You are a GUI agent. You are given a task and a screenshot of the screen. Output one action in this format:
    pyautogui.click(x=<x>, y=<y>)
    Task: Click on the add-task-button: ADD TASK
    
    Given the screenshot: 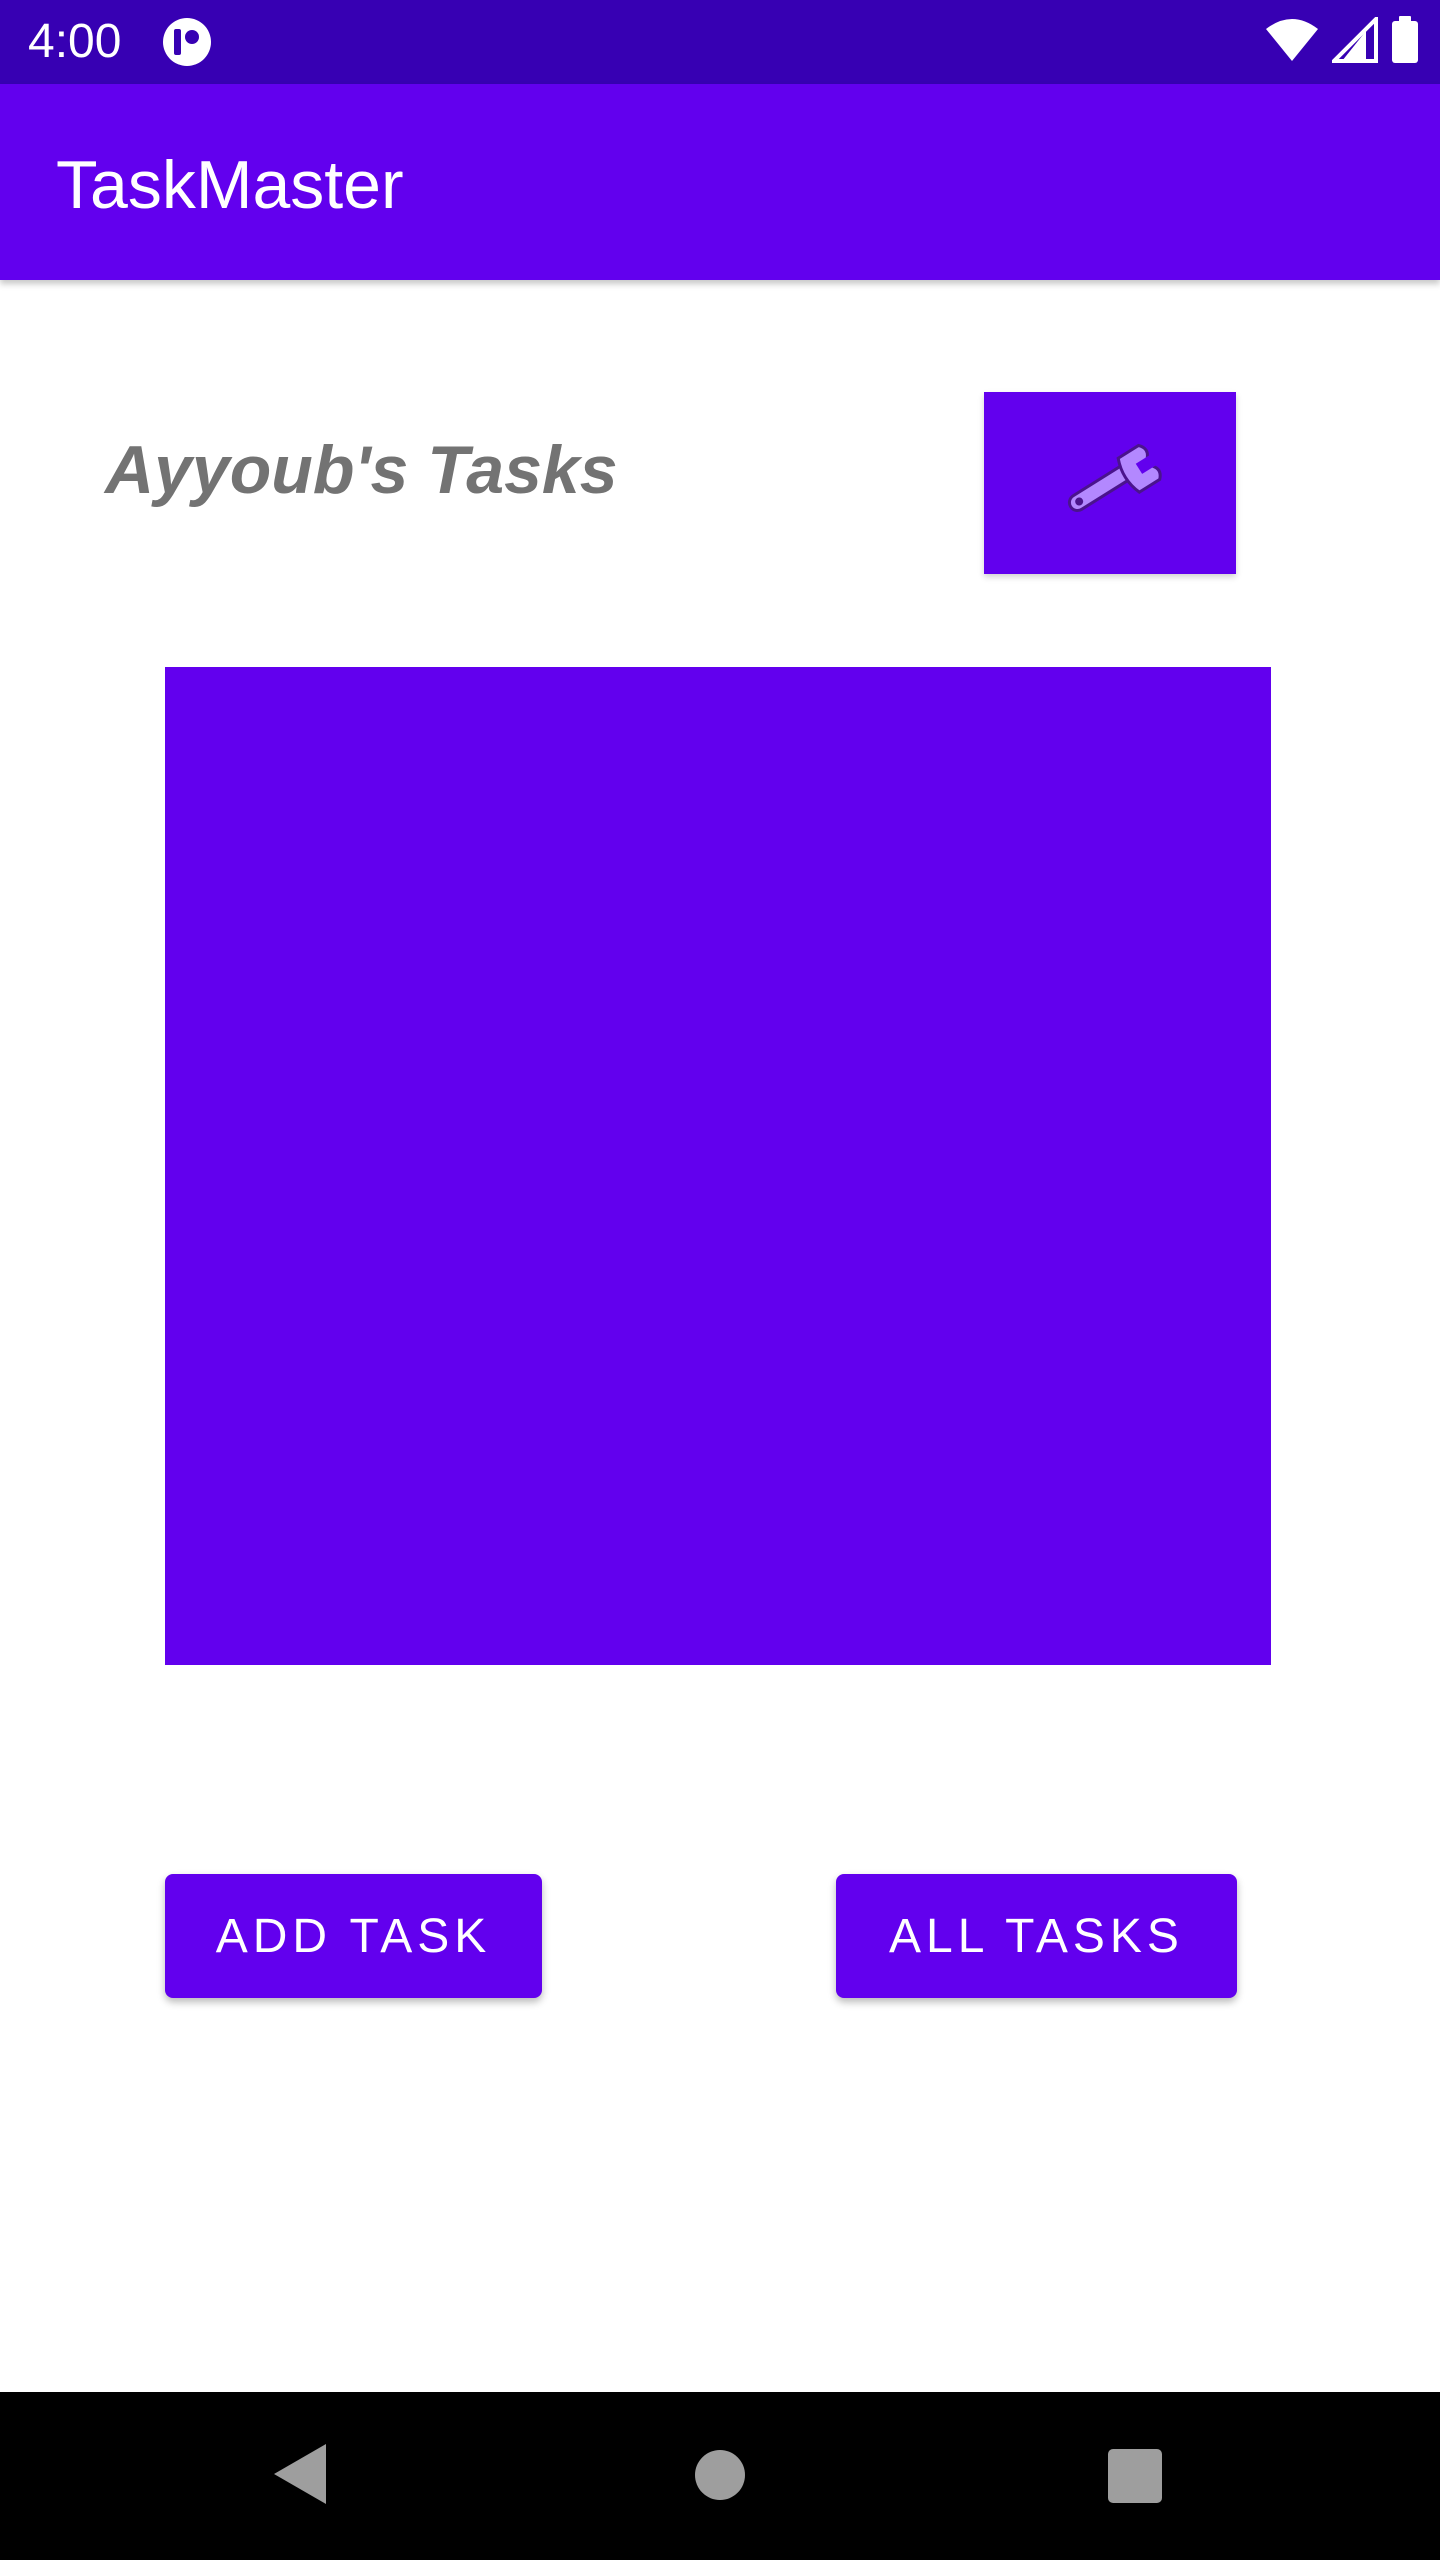 What is the action you would take?
    pyautogui.click(x=353, y=1936)
    